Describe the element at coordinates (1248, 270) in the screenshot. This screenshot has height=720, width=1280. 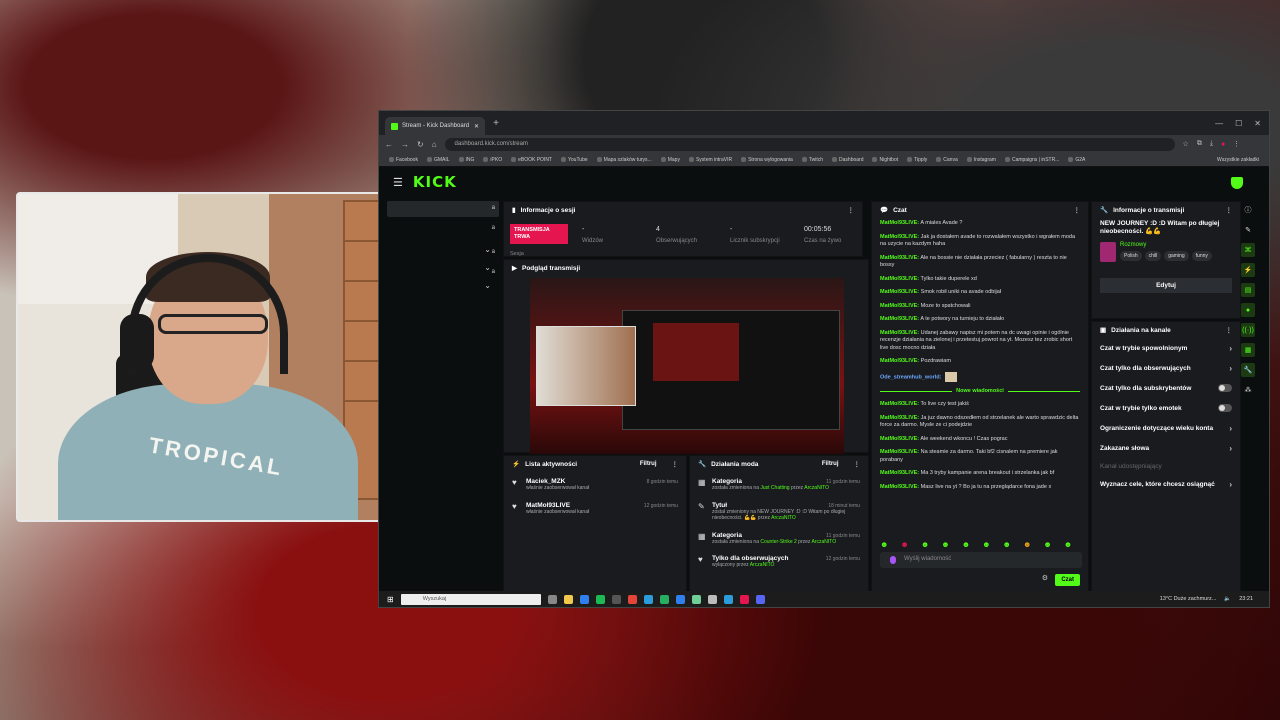
I see `bolt-icon: ⚡` at that location.